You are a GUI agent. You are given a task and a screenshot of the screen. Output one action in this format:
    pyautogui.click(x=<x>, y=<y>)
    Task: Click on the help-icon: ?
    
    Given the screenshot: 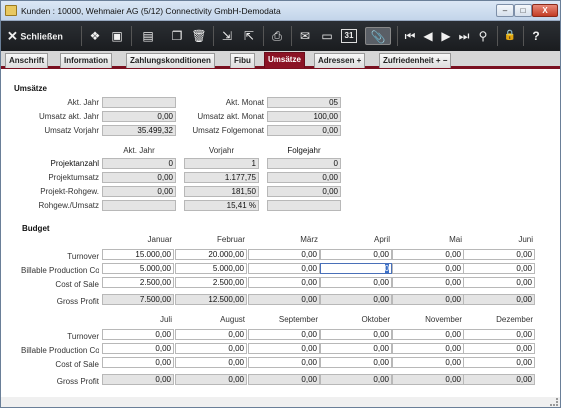 What is the action you would take?
    pyautogui.click(x=536, y=36)
    